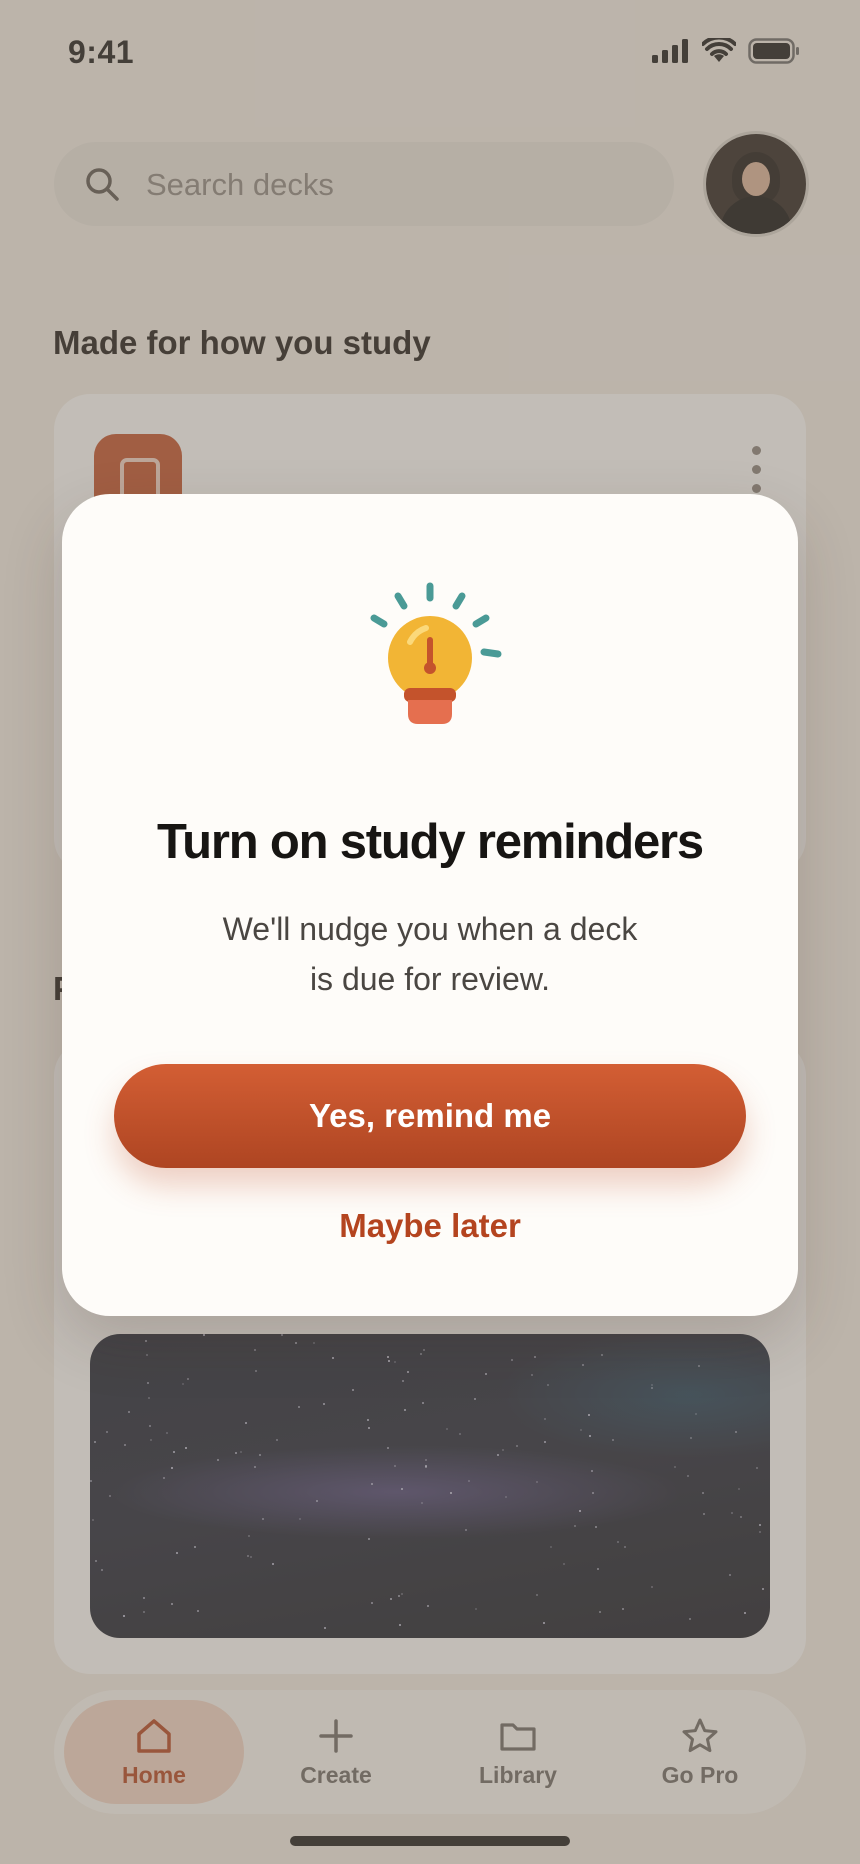 This screenshot has width=860, height=1864. Describe the element at coordinates (430, 929) in the screenshot. I see `dialog-message-line: We'll nudge you when a deck` at that location.